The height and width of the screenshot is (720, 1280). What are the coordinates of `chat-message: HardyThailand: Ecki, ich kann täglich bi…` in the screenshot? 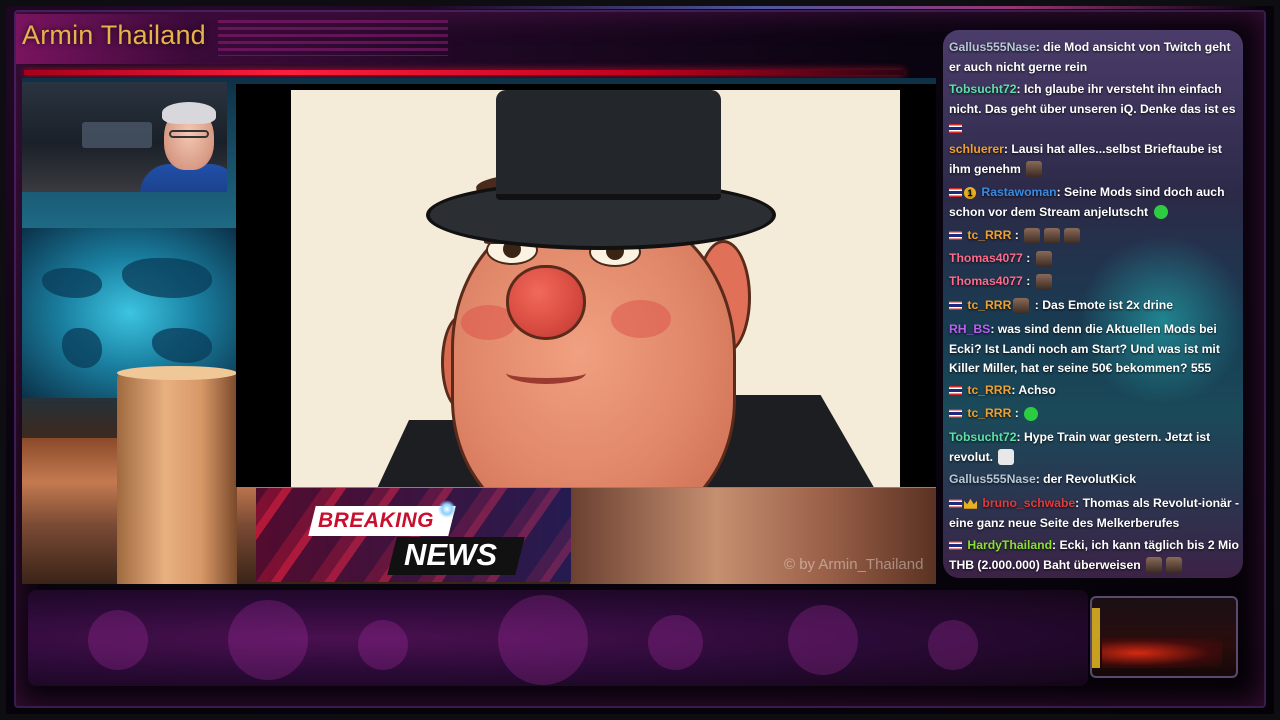 It's located at (1095, 555).